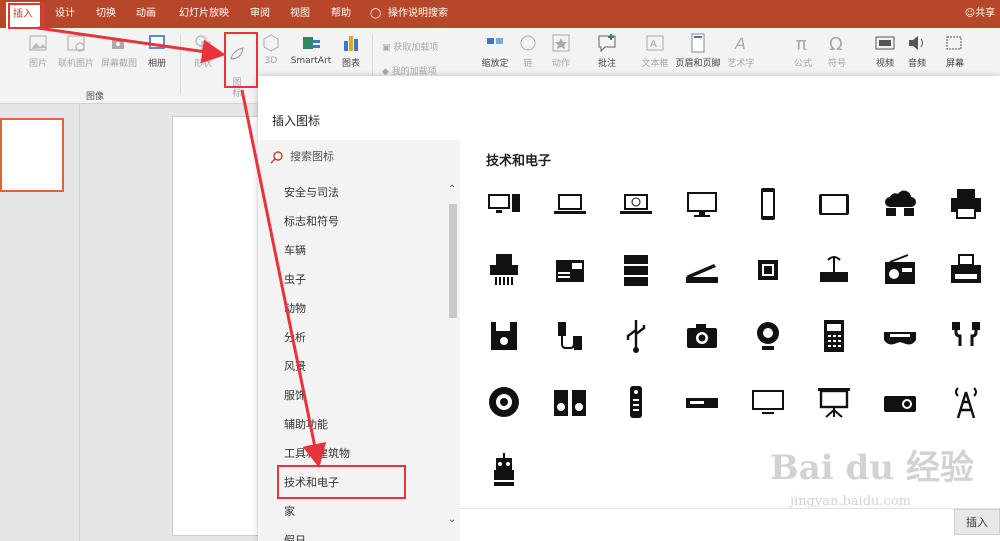  I want to click on equation-button: π 公式, so click(803, 50).